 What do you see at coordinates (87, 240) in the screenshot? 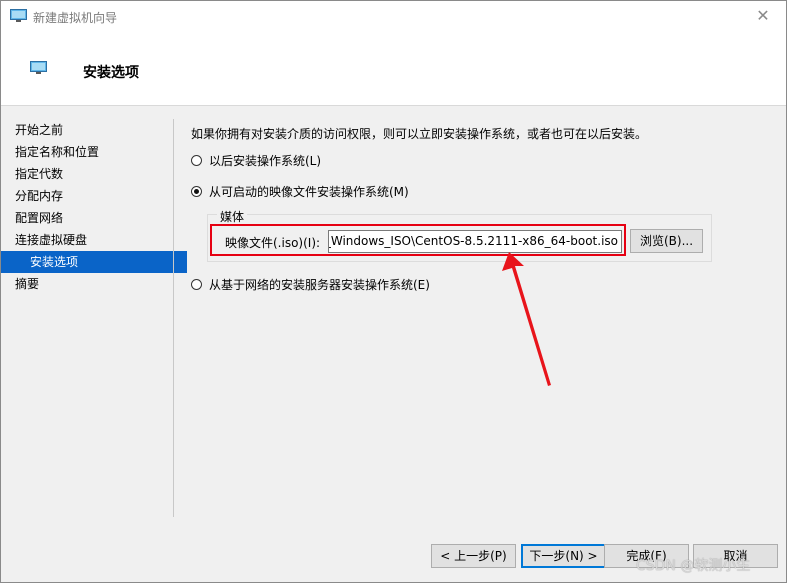
I see `sidebar-item-virtual-disk: 连接虚拟硬盘` at bounding box center [87, 240].